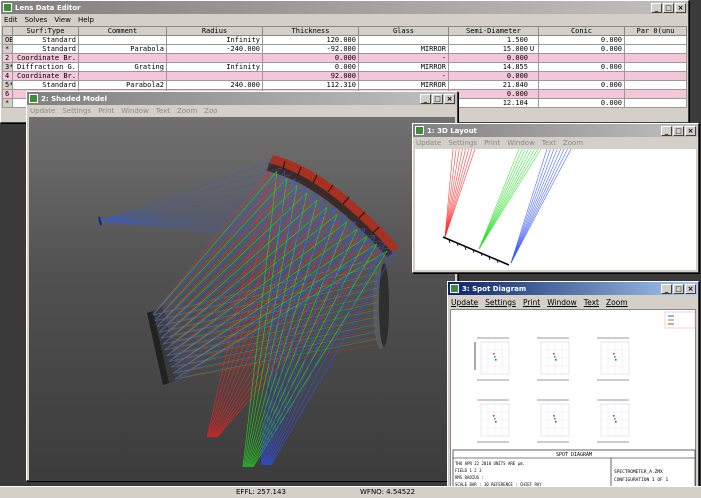 Image resolution: width=701 pixels, height=498 pixels. I want to click on table-cell-semi: 14.855, so click(493, 67).